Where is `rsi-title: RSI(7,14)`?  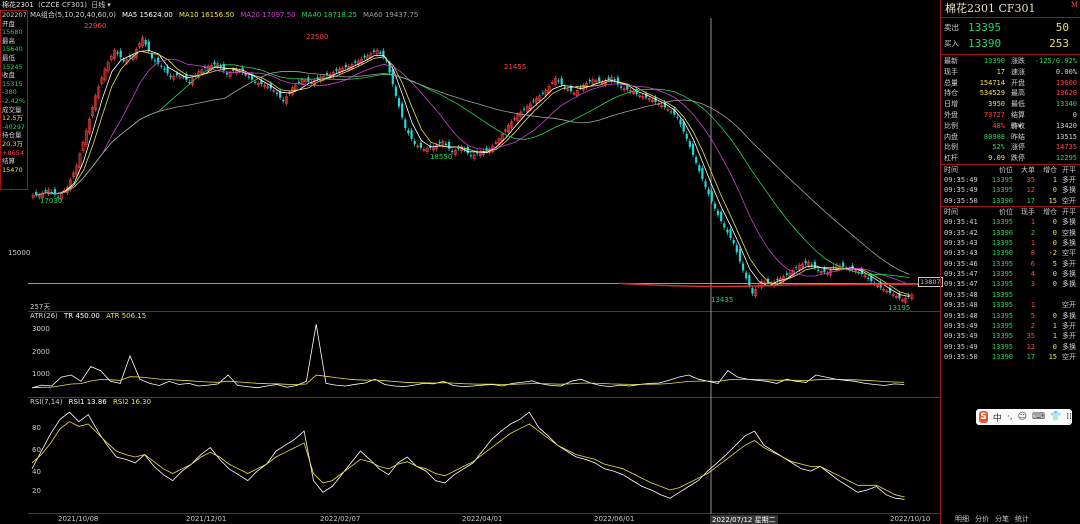
rsi-title: RSI(7,14) is located at coordinates (46, 402).